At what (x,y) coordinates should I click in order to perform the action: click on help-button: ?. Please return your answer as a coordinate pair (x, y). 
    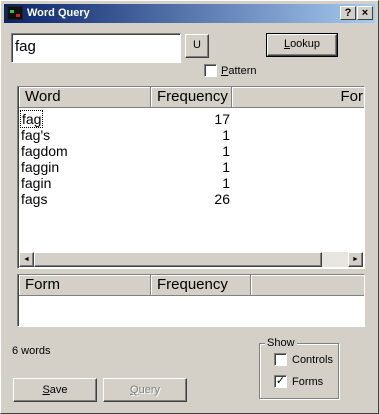
    Looking at the image, I should click on (348, 13).